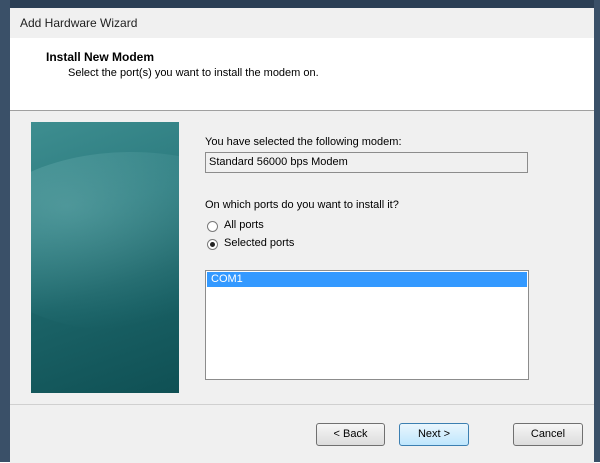  I want to click on window-frame-left, so click(5, 231).